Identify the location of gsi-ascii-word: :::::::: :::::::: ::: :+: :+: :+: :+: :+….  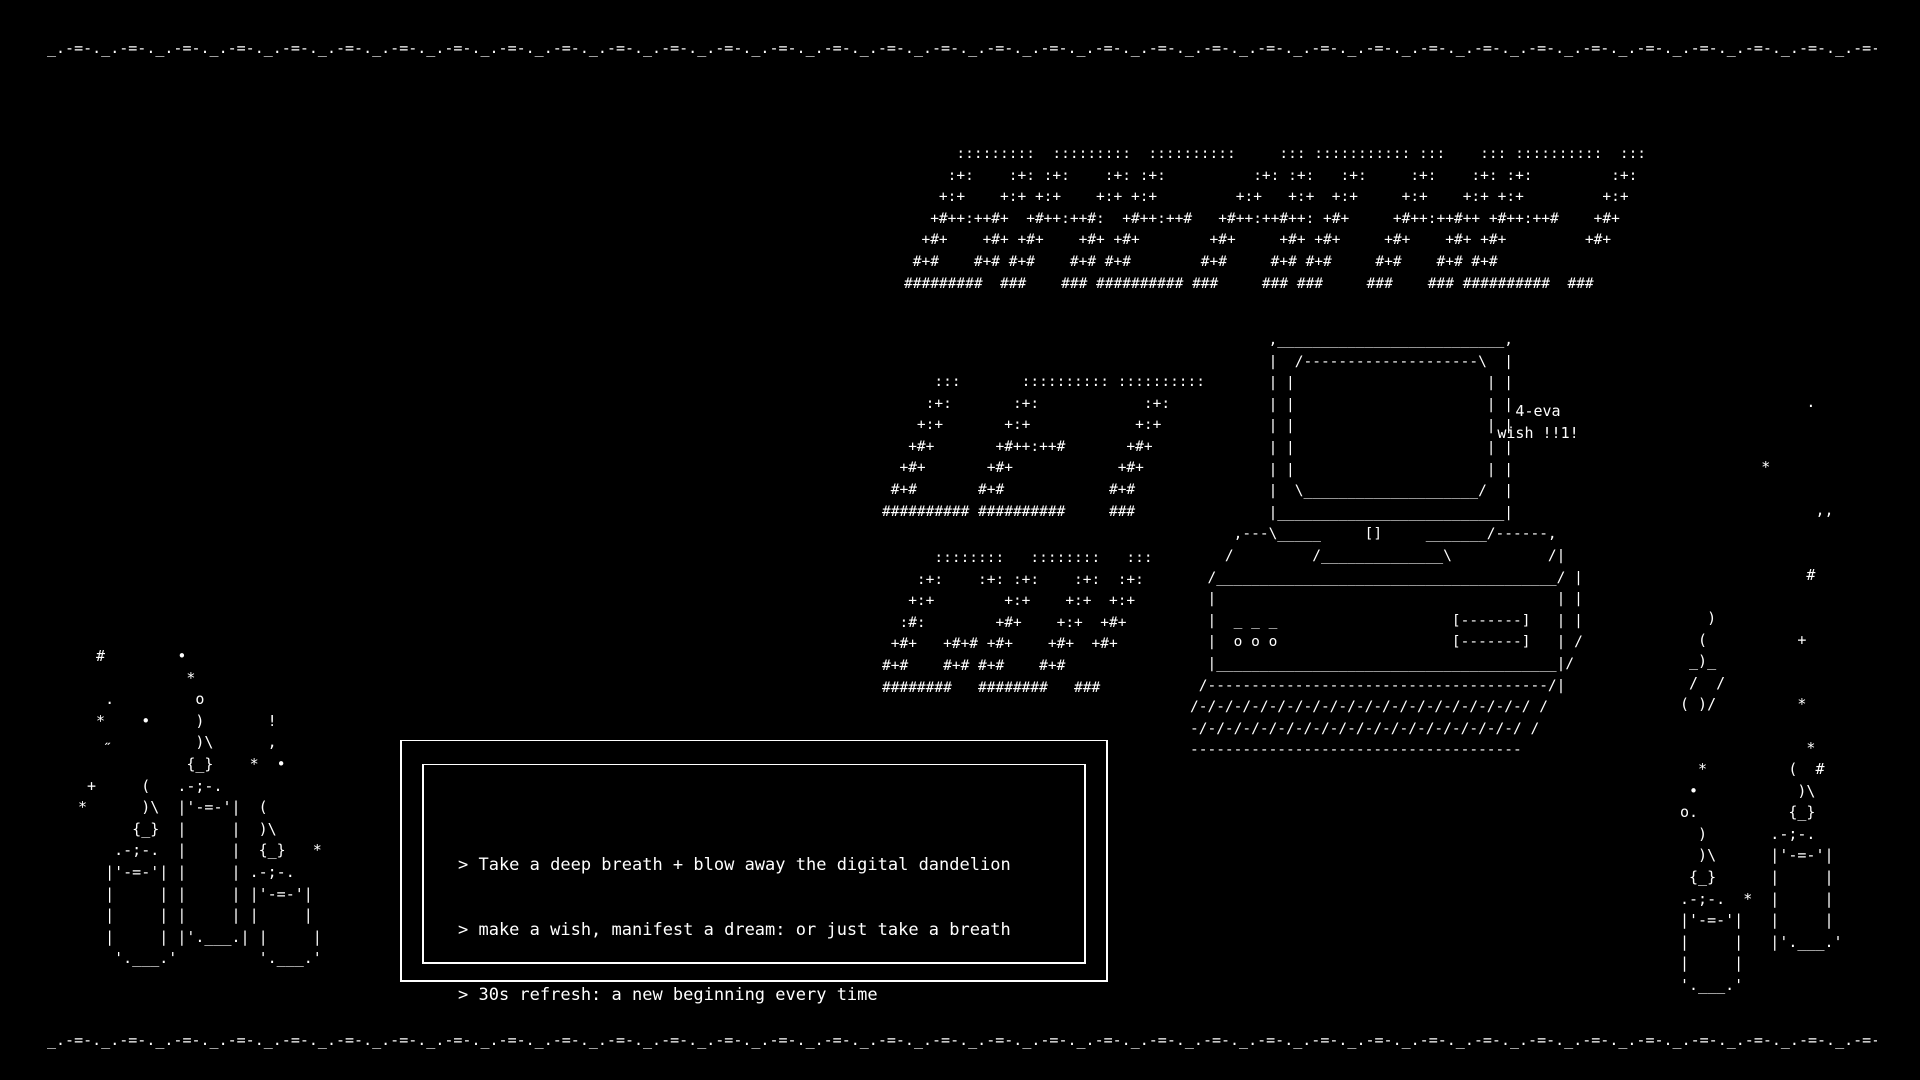
(1017, 623).